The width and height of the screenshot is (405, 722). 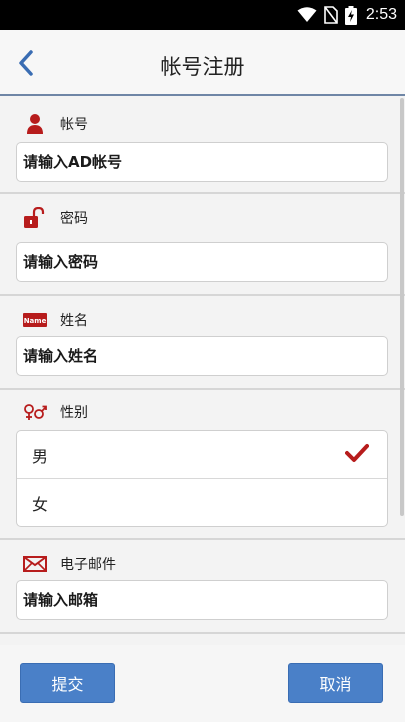 I want to click on password-label-row: 密码, so click(x=55, y=218).